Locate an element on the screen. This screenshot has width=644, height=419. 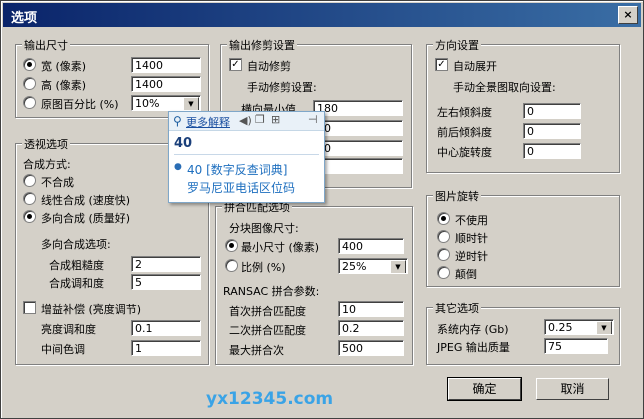
crop-row3-input: 00 is located at coordinates (358, 148).